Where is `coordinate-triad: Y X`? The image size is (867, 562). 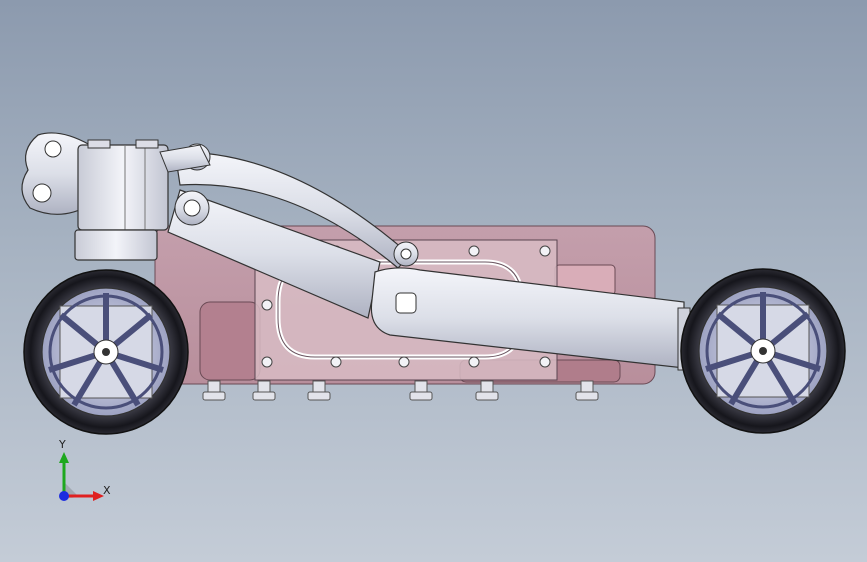 coordinate-triad: Y X is located at coordinates (85, 474).